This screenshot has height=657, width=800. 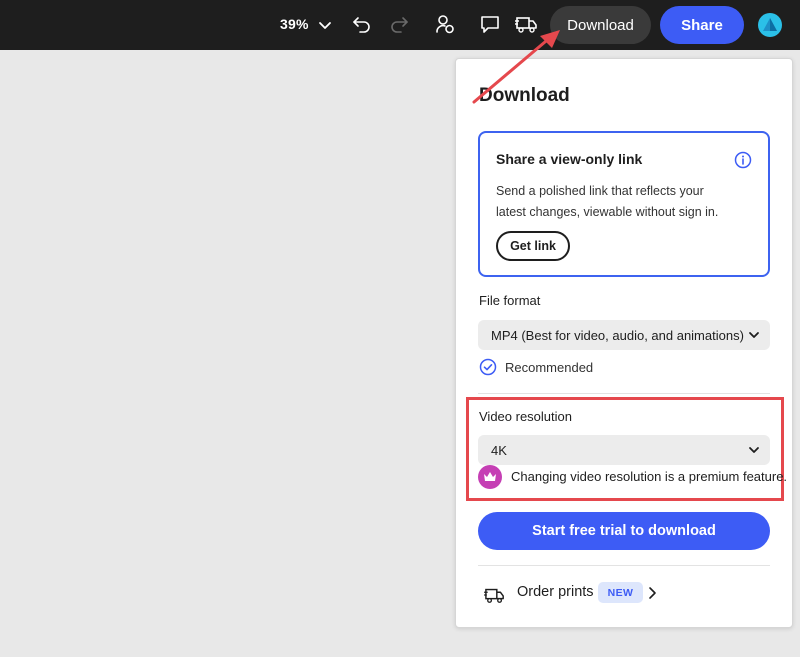 I want to click on checkmark-circle-icon, so click(x=488, y=367).